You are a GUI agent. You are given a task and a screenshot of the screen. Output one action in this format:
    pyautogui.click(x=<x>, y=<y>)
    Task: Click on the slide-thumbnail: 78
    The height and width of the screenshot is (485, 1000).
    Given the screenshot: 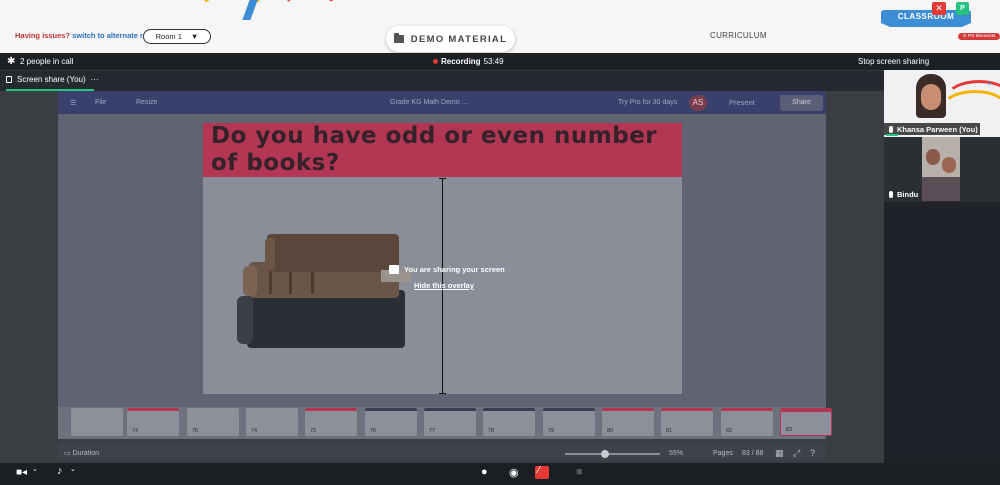 What is the action you would take?
    pyautogui.click(x=509, y=422)
    